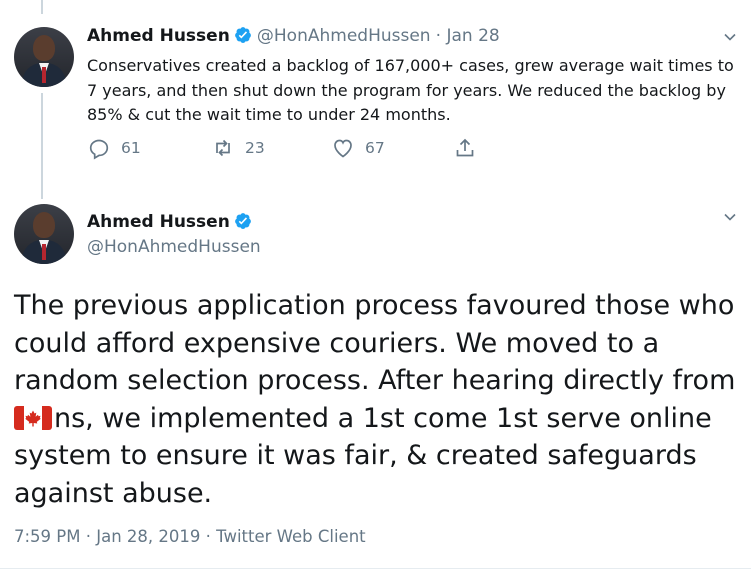 Image resolution: width=751 pixels, height=569 pixels. Describe the element at coordinates (114, 148) in the screenshot. I see `reply-button: 61` at that location.